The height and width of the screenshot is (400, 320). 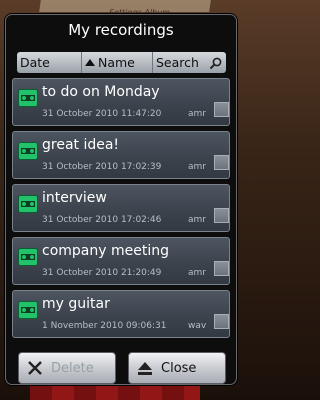 I want to click on background-app-bar: Settings Album, so click(x=125, y=8).